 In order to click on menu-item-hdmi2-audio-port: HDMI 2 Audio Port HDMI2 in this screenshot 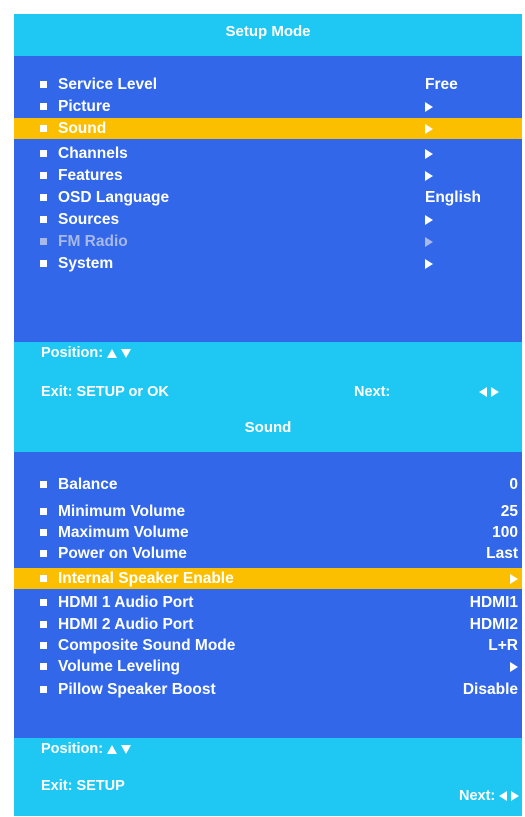, I will do `click(268, 624)`.